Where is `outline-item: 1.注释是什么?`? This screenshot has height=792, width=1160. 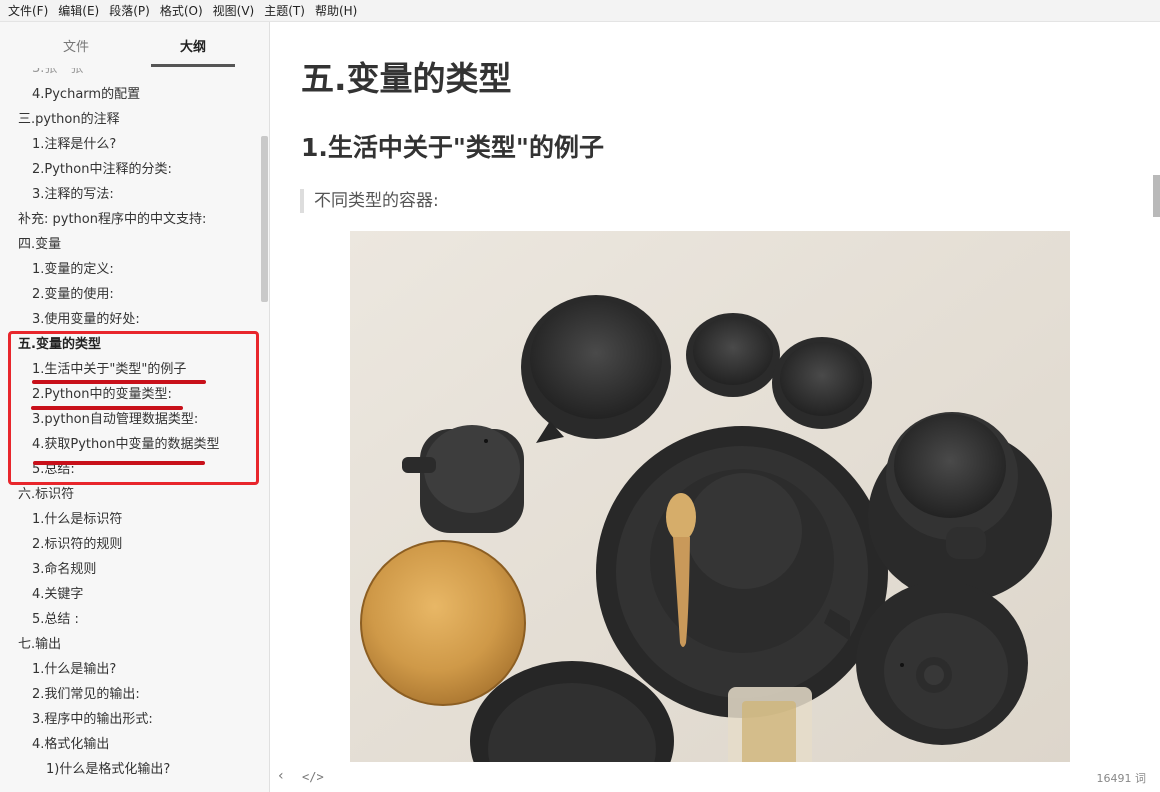
outline-item: 1.注释是什么? is located at coordinates (131, 144).